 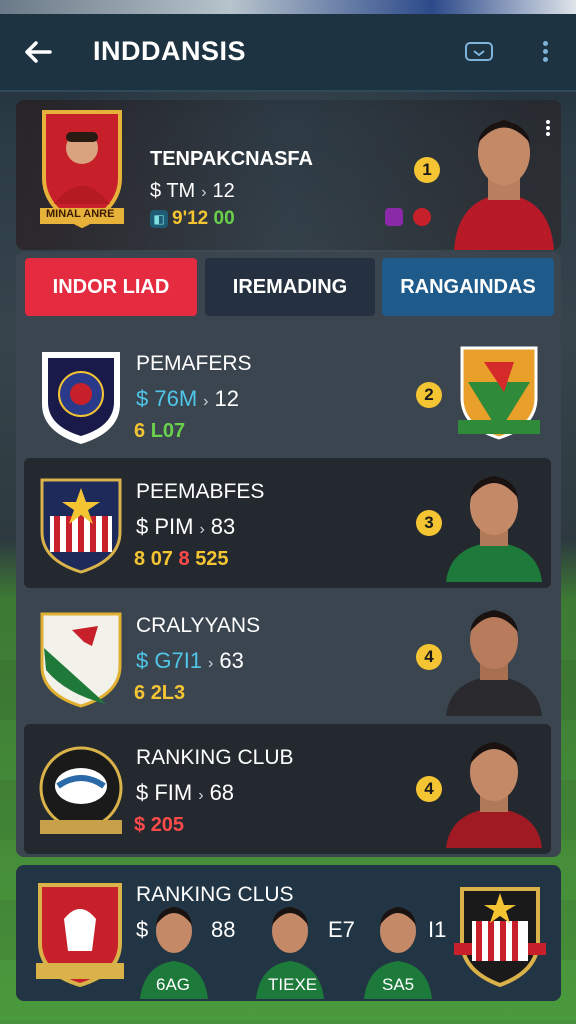 I want to click on stat-icon: $, so click(x=140, y=825).